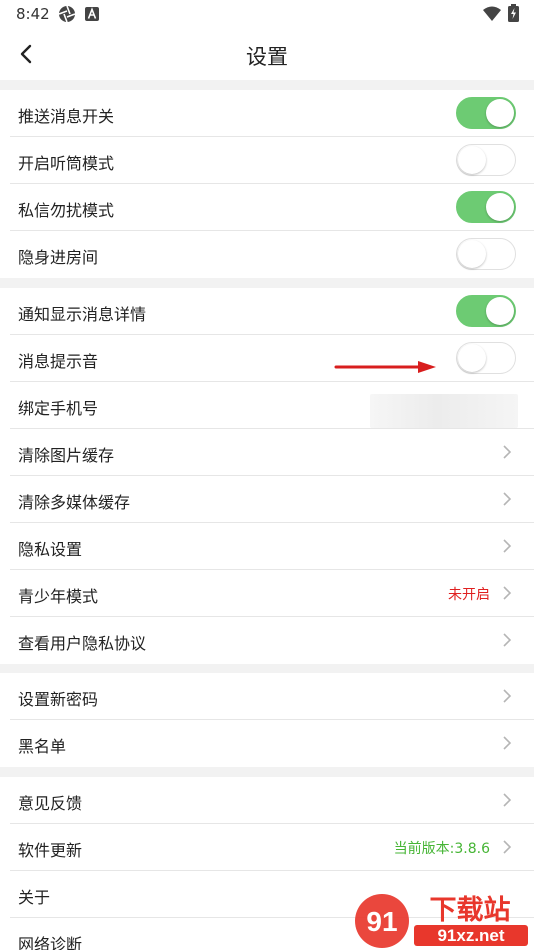 The image size is (534, 950). I want to click on status-bar: 8:42, so click(267, 14).